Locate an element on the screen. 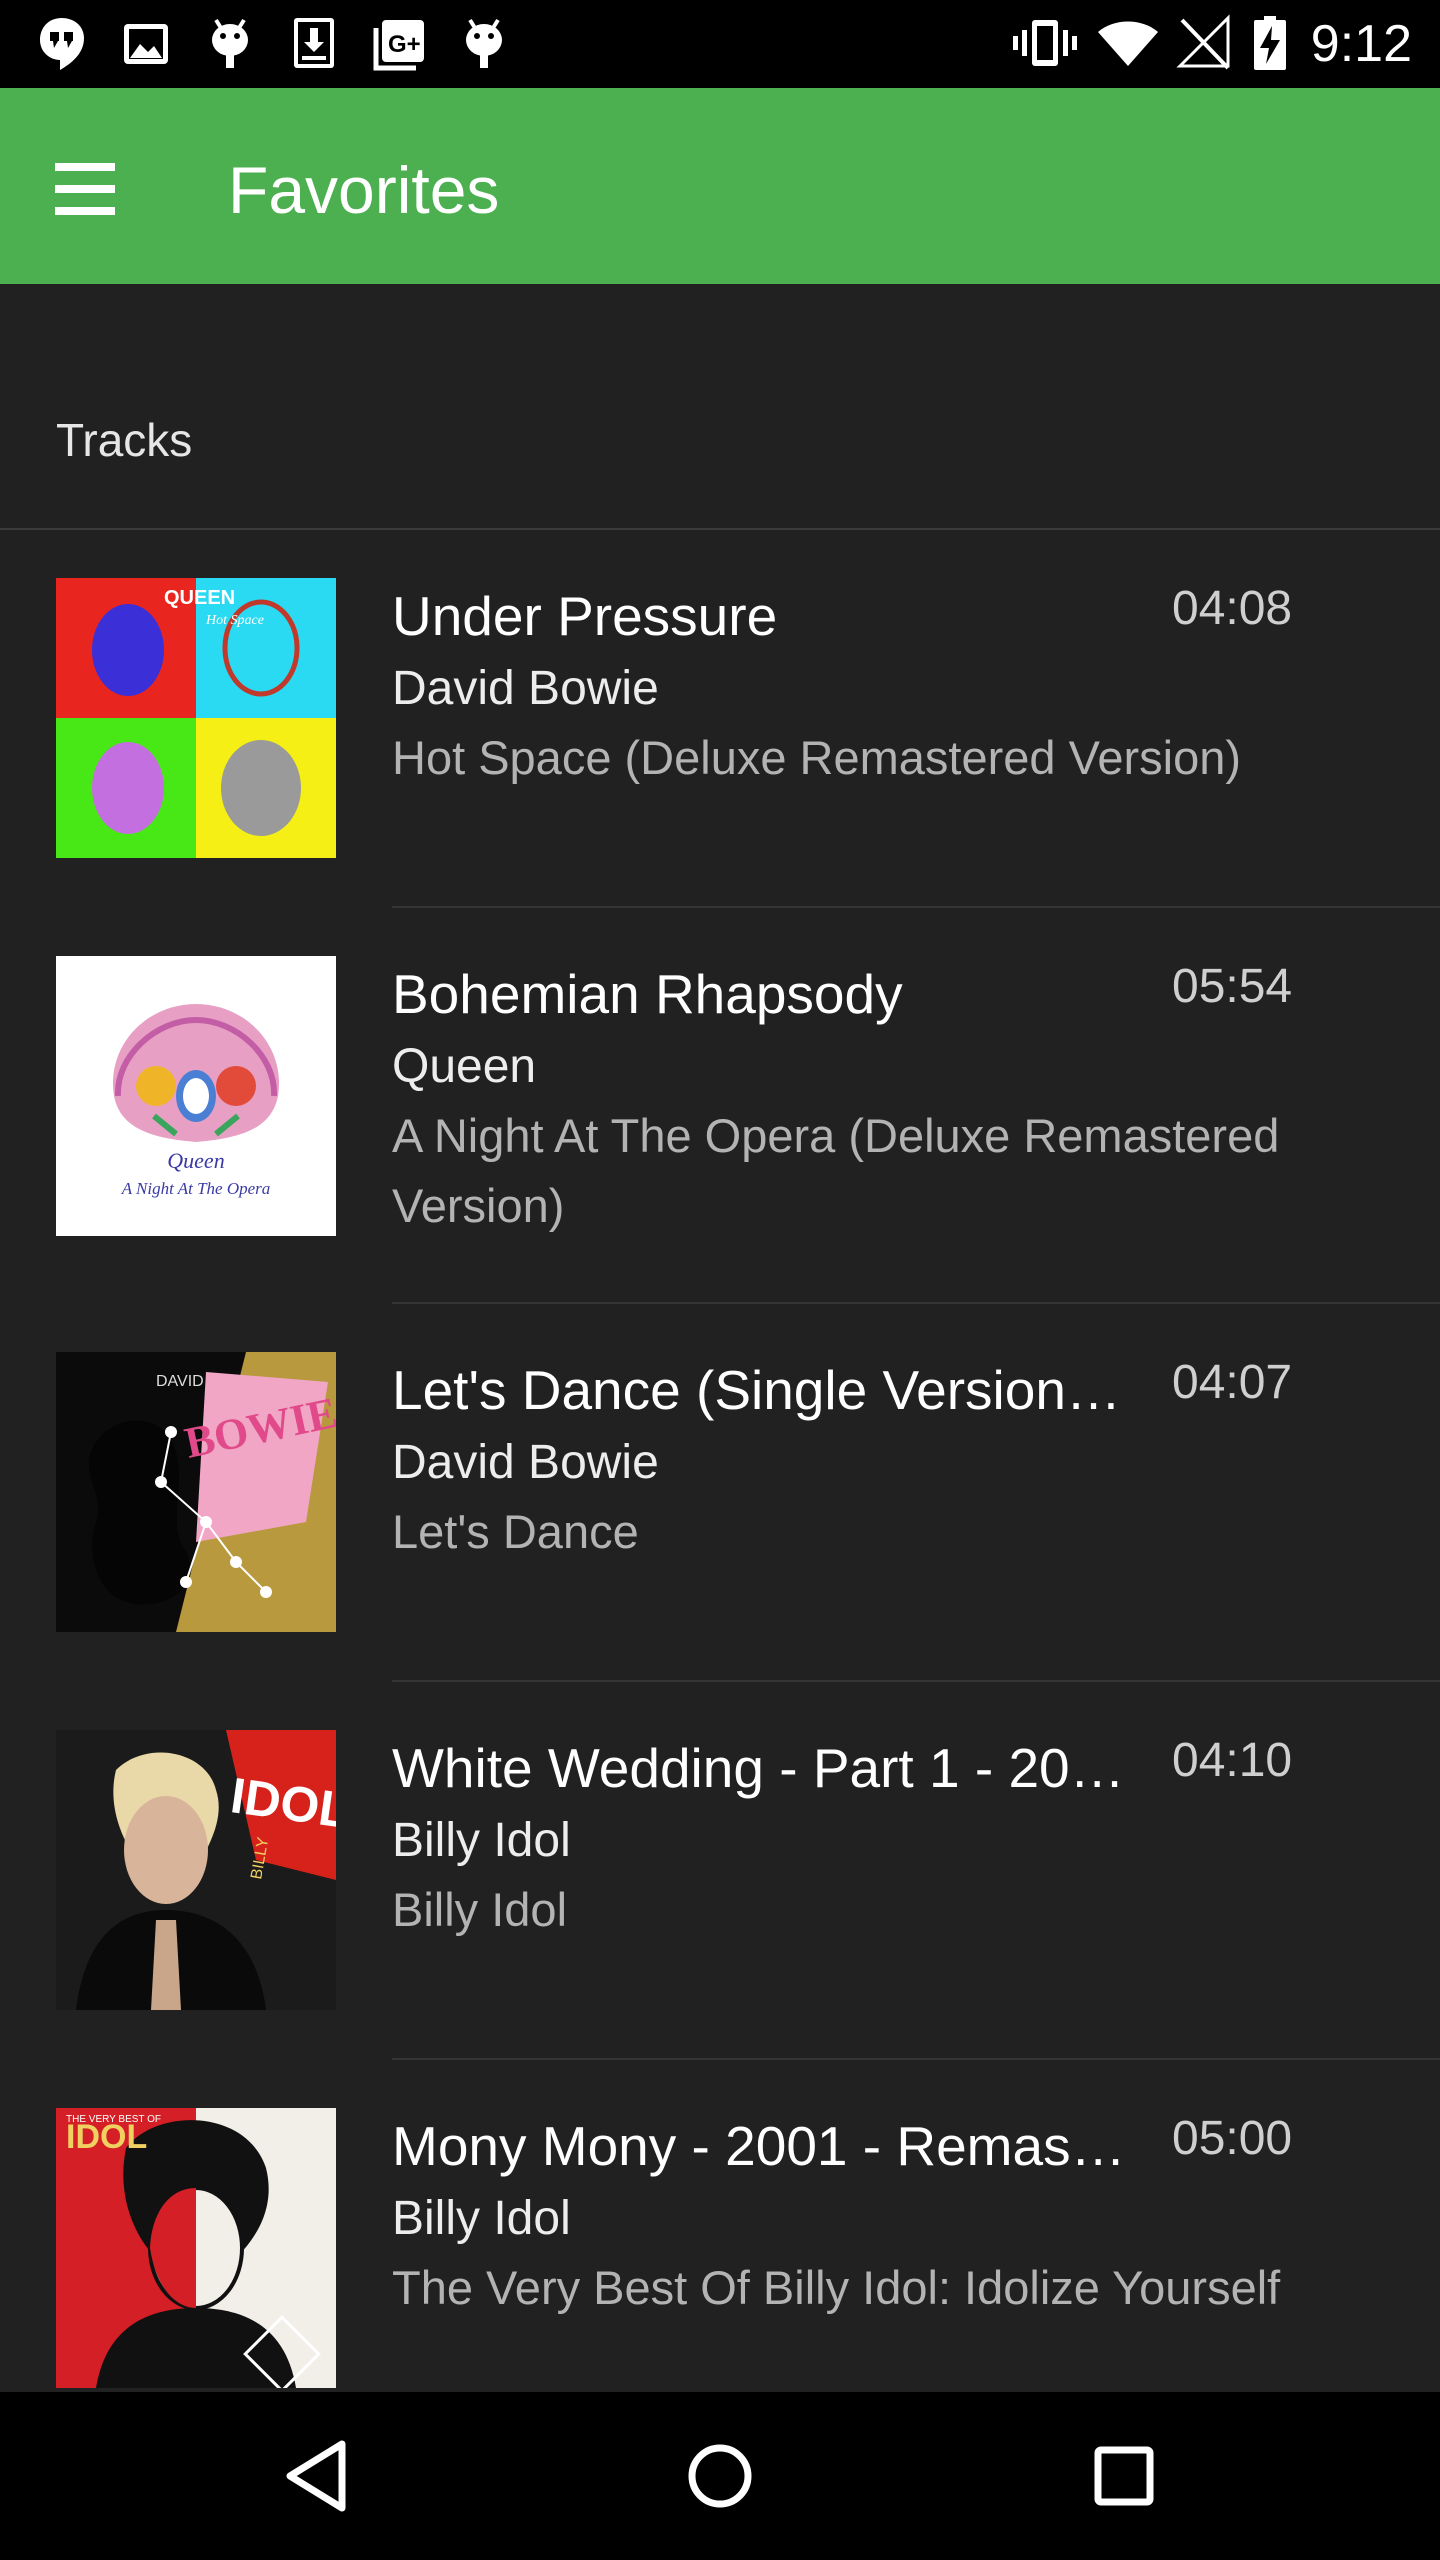 The height and width of the screenshot is (2560, 1440). track-duration: 05:00 is located at coordinates (1232, 2138).